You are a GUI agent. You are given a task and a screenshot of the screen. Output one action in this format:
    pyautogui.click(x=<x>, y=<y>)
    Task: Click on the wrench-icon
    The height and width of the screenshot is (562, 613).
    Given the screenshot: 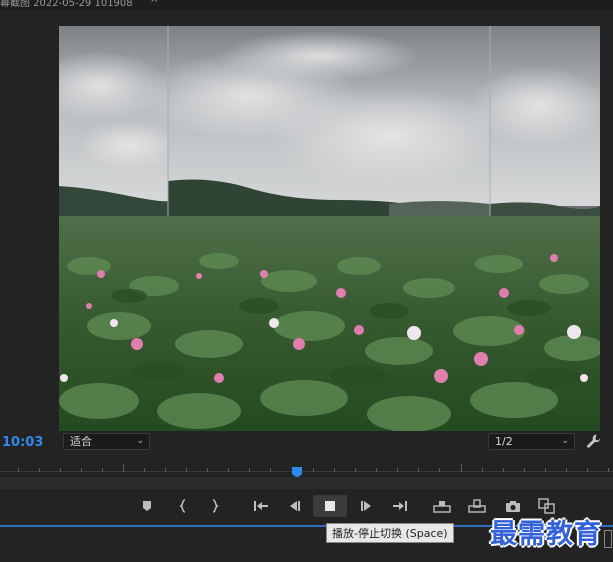 What is the action you would take?
    pyautogui.click(x=594, y=441)
    